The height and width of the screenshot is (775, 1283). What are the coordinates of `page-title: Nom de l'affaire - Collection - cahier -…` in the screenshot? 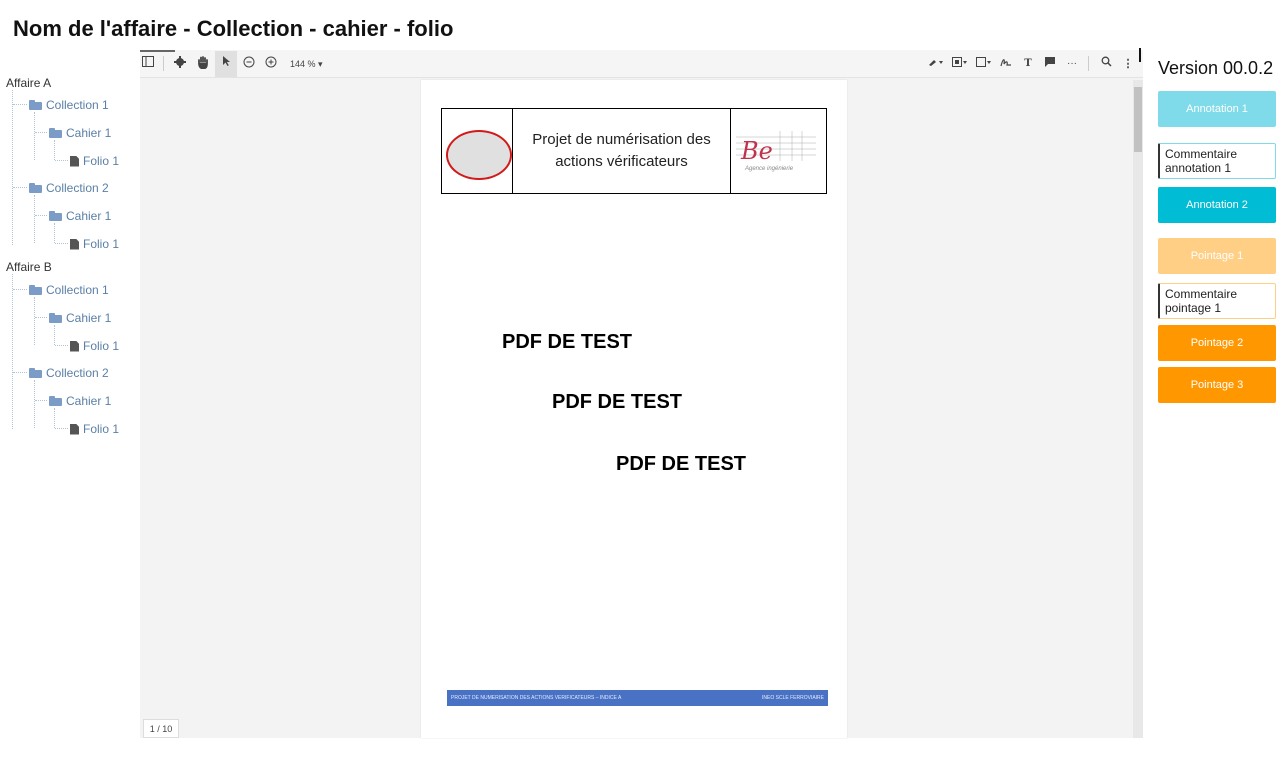 It's located at (233, 28).